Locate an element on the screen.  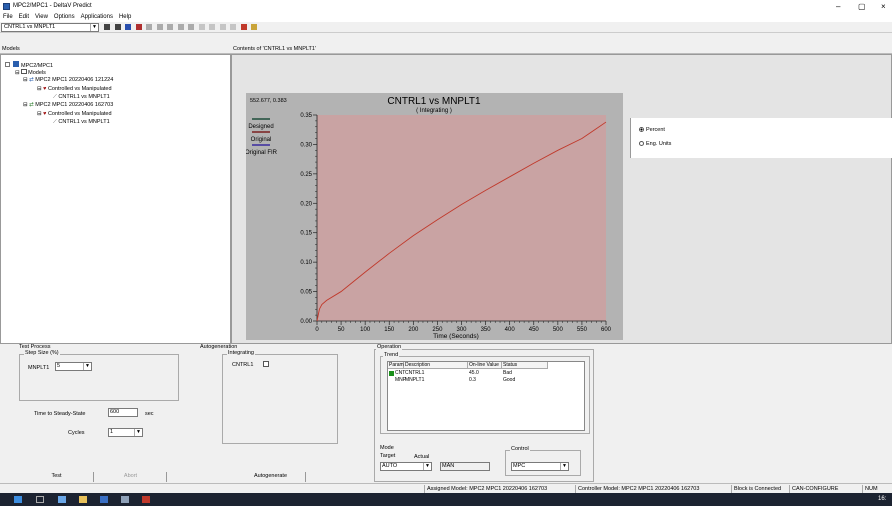
tree-models-folder: ⊟ Models is located at coordinates (30, 72).